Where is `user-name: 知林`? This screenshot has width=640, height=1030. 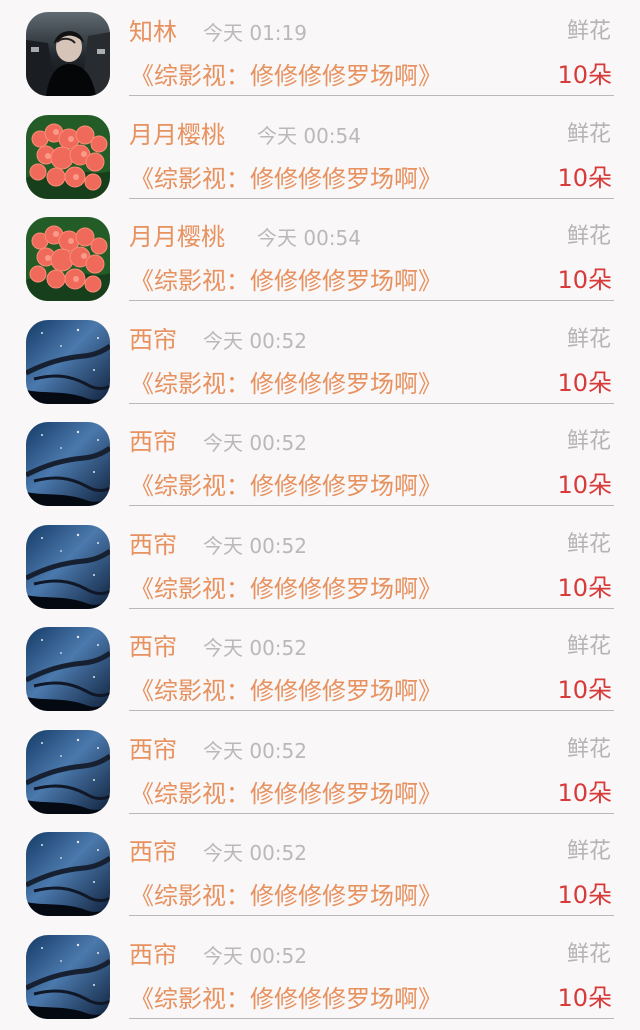 user-name: 知林 is located at coordinates (153, 32).